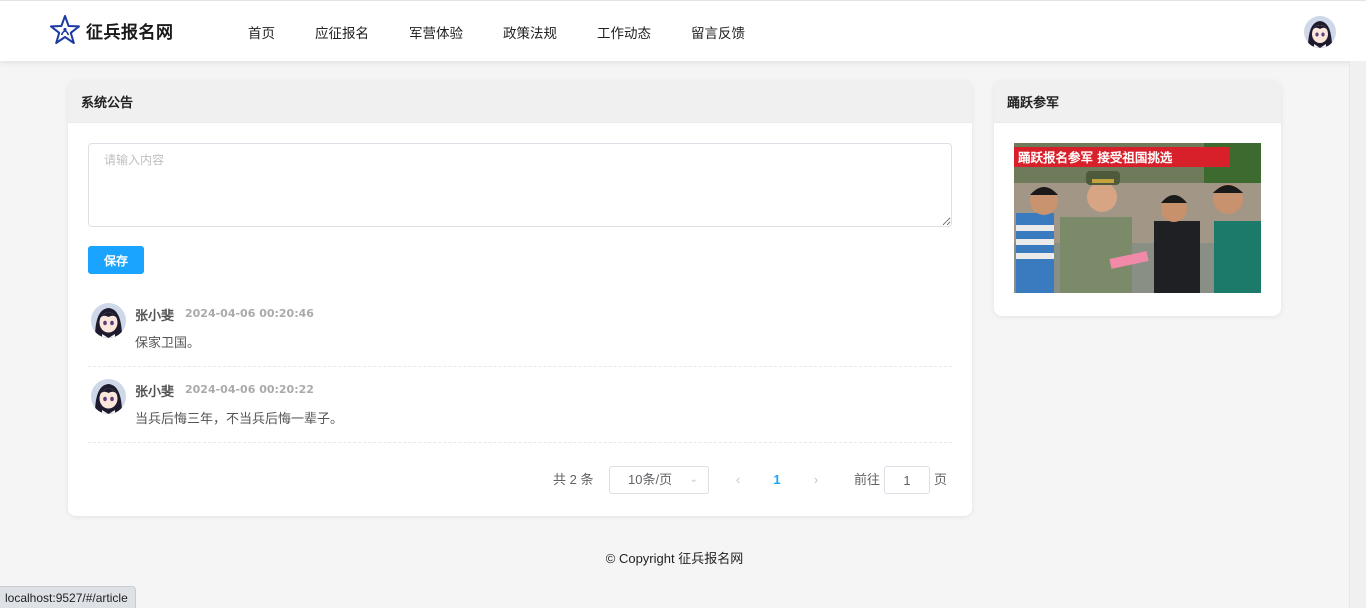  Describe the element at coordinates (168, 343) in the screenshot. I see `comment-text: 保家卫国。` at that location.